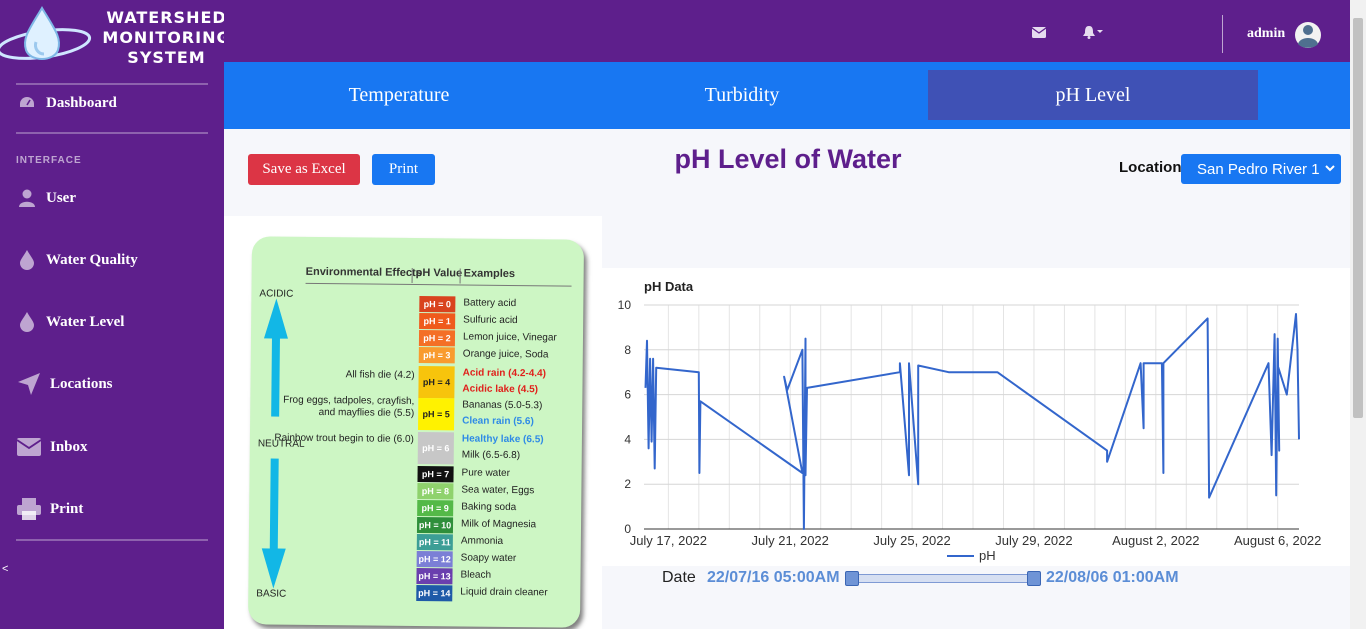 The width and height of the screenshot is (1366, 629). I want to click on scrollbar-thumb, so click(1358, 218).